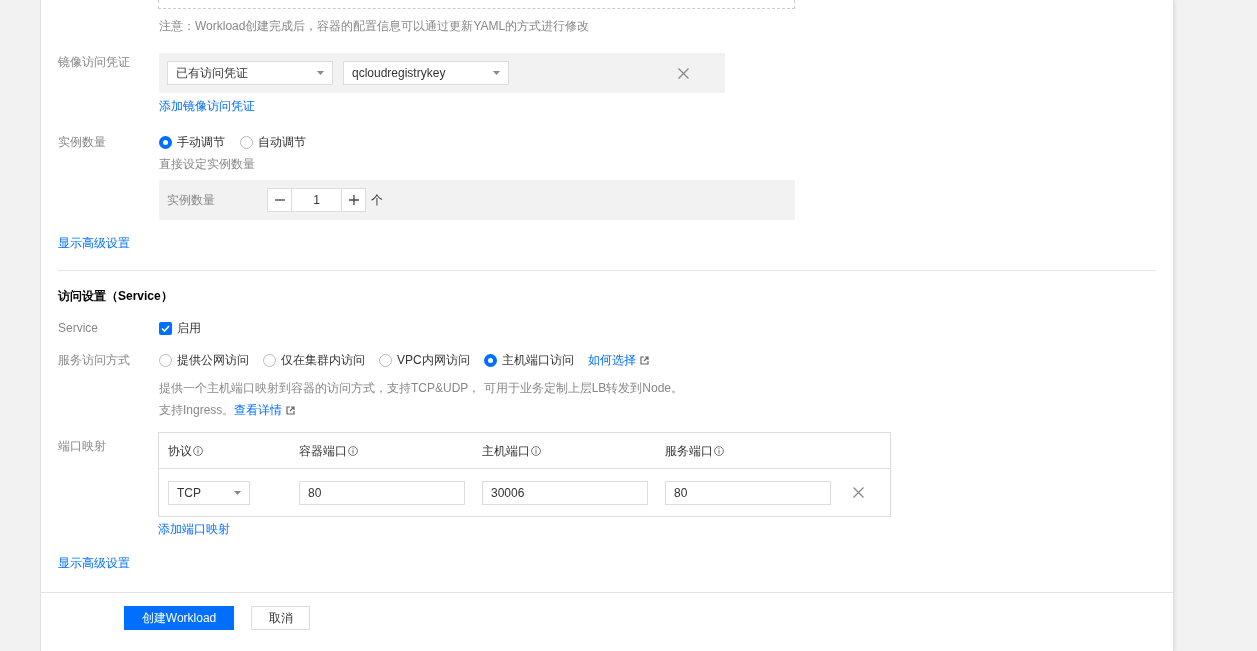 This screenshot has height=651, width=1257. I want to click on field-label: 镜像访问凭证, so click(94, 62).